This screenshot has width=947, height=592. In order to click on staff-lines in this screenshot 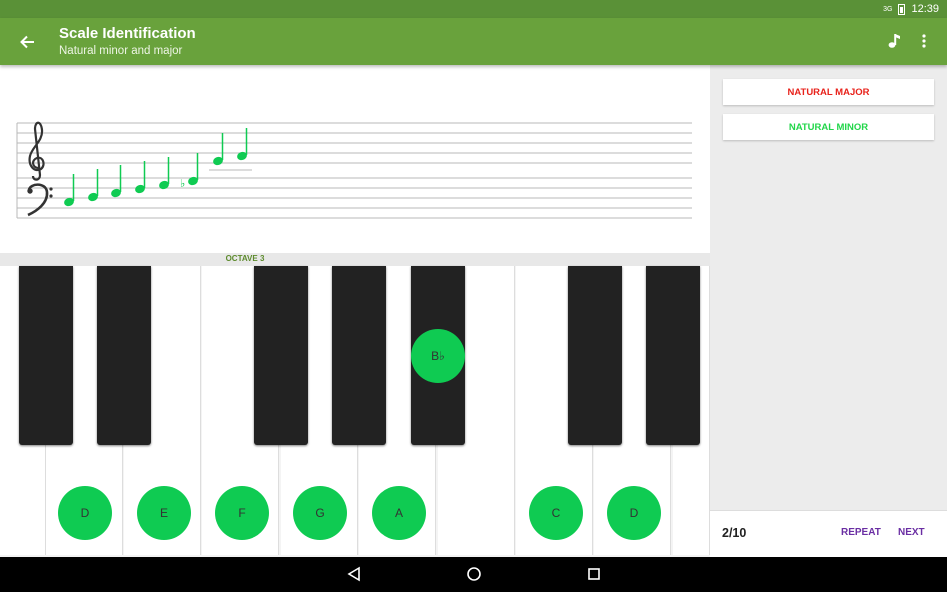, I will do `click(354, 170)`.